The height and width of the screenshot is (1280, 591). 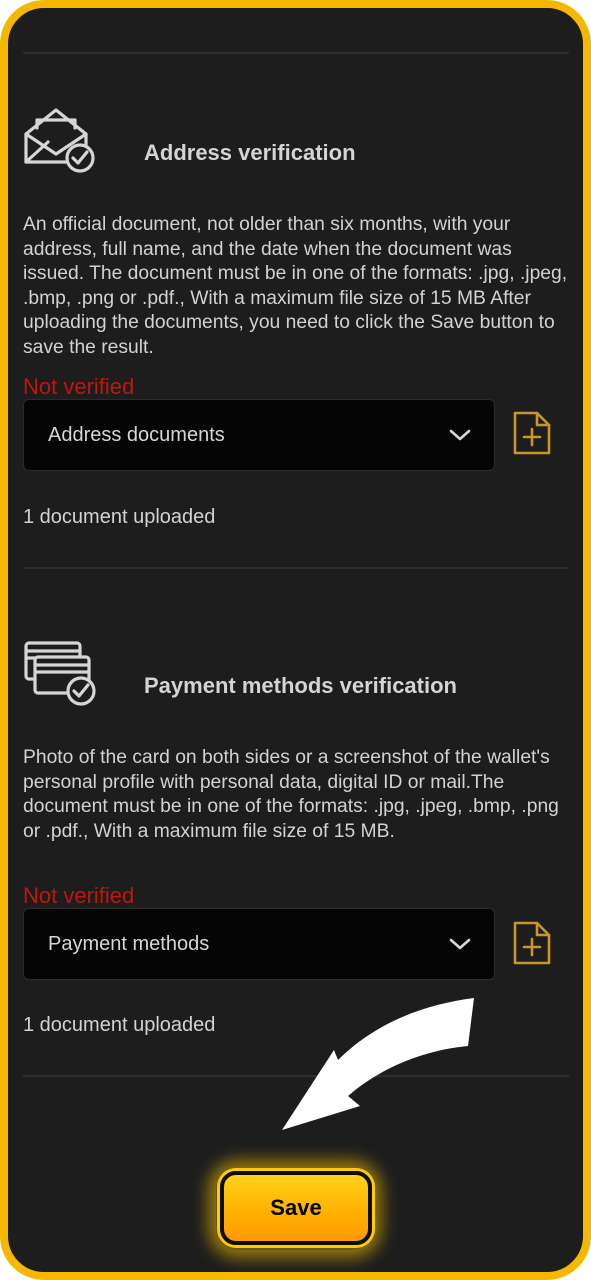 What do you see at coordinates (129, 944) in the screenshot?
I see `select-value: Payment methods` at bounding box center [129, 944].